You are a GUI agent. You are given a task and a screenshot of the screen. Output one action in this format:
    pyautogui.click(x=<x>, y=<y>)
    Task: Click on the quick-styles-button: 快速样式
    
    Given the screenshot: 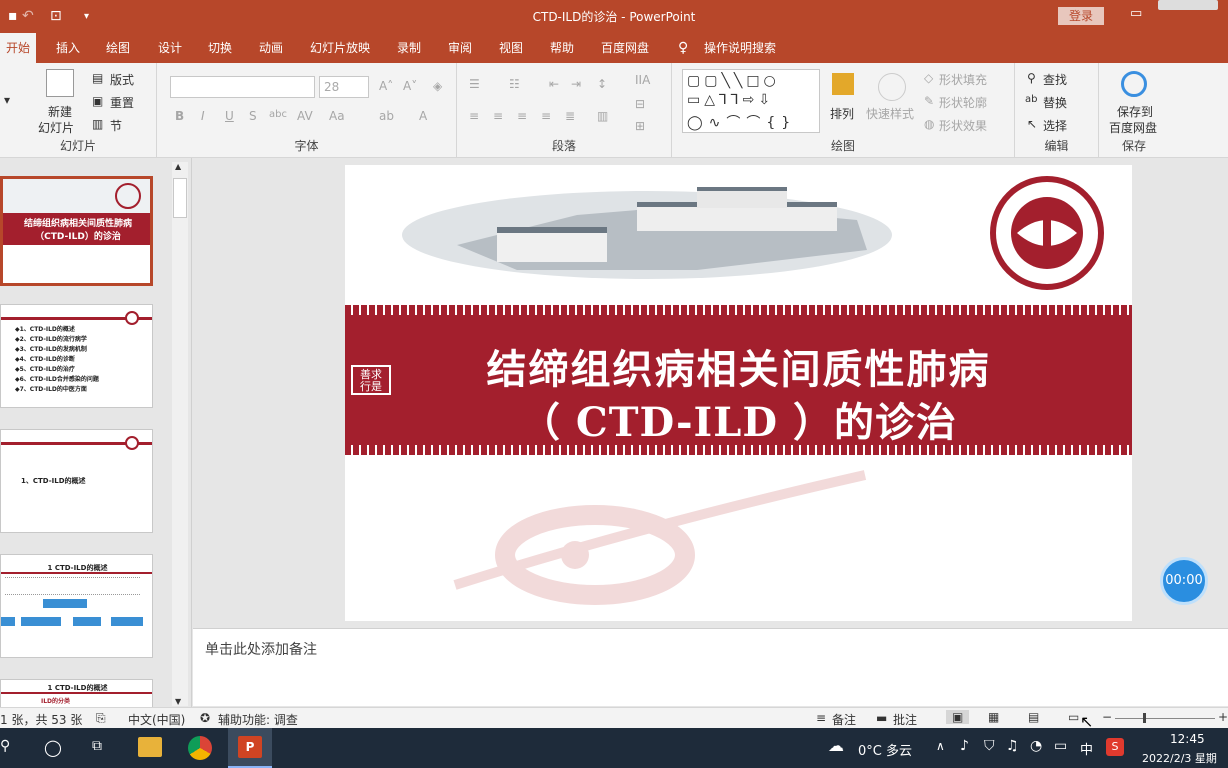 What is the action you would take?
    pyautogui.click(x=890, y=113)
    